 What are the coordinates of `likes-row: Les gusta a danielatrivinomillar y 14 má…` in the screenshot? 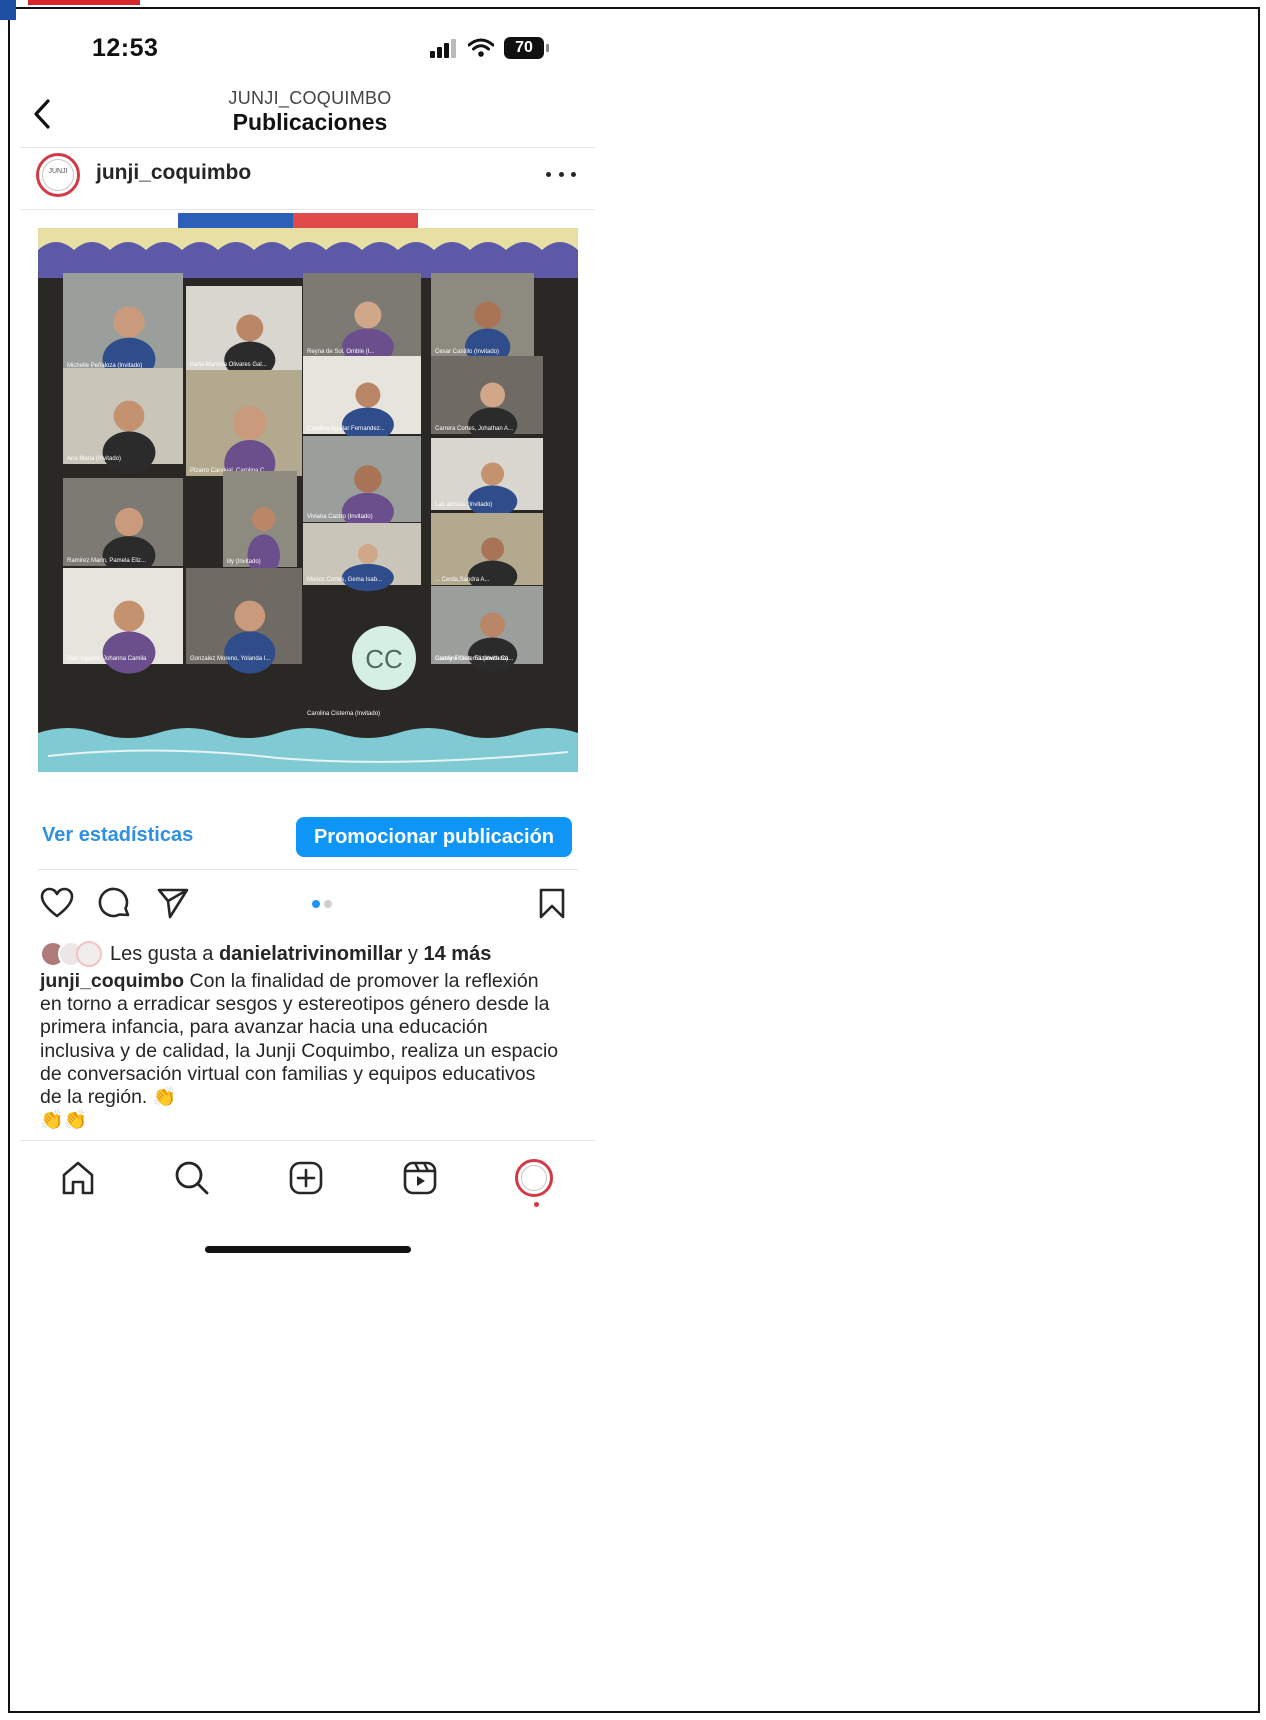 It's located at (265, 954).